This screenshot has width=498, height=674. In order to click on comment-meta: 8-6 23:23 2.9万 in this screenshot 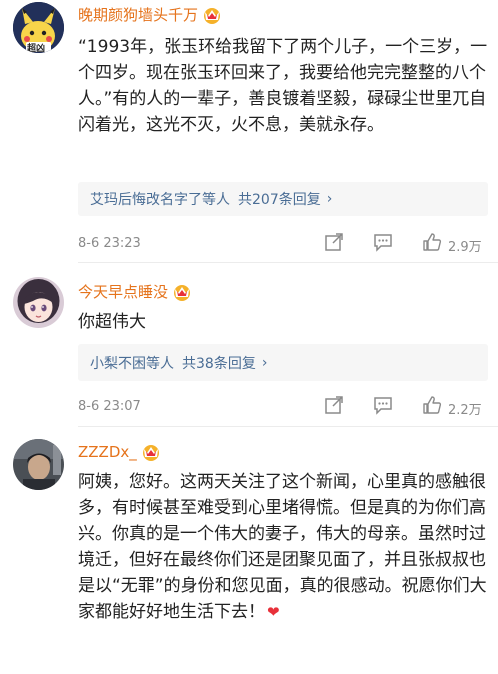, I will do `click(283, 244)`.